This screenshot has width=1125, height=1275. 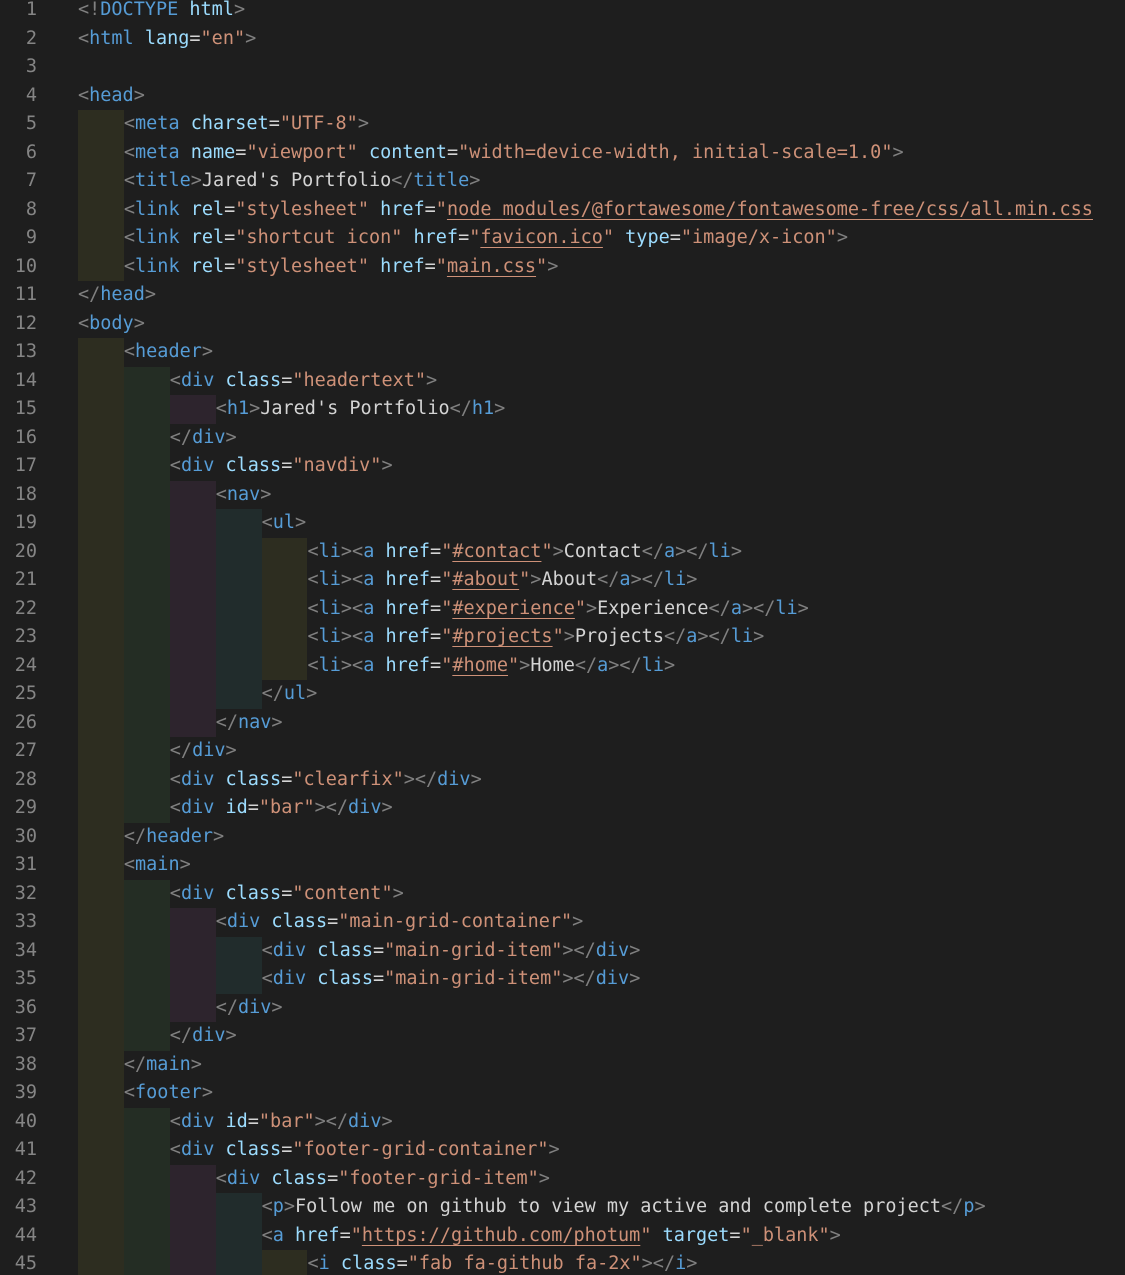 What do you see at coordinates (562, 694) in the screenshot?
I see `code-line: 25 </ul>` at bounding box center [562, 694].